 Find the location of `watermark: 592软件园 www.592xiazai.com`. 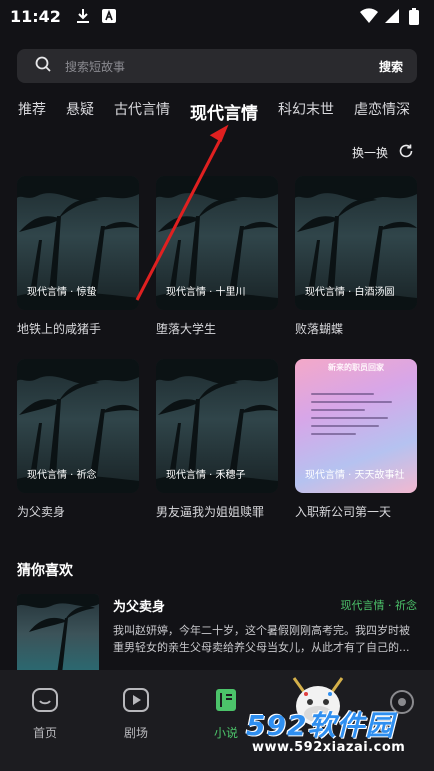

watermark: 592软件园 www.592xiazai.com is located at coordinates (340, 735).